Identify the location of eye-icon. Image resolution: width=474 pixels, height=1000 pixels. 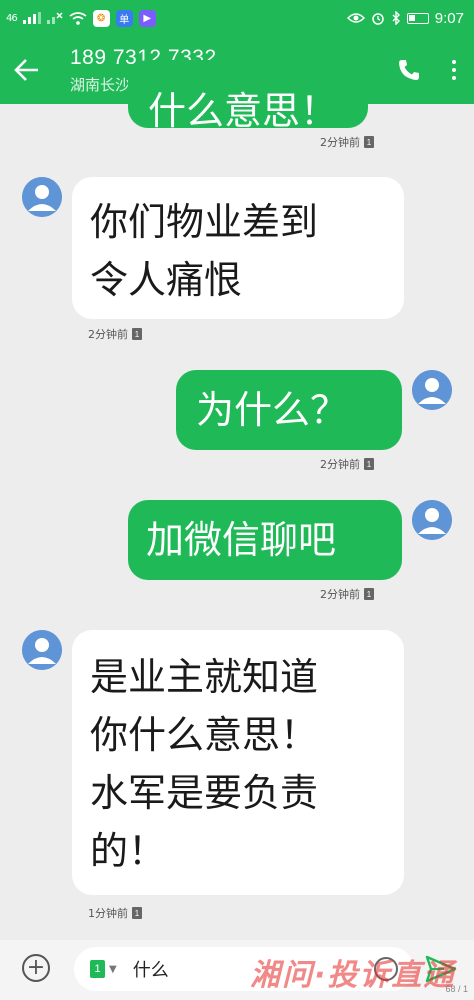
(355, 18).